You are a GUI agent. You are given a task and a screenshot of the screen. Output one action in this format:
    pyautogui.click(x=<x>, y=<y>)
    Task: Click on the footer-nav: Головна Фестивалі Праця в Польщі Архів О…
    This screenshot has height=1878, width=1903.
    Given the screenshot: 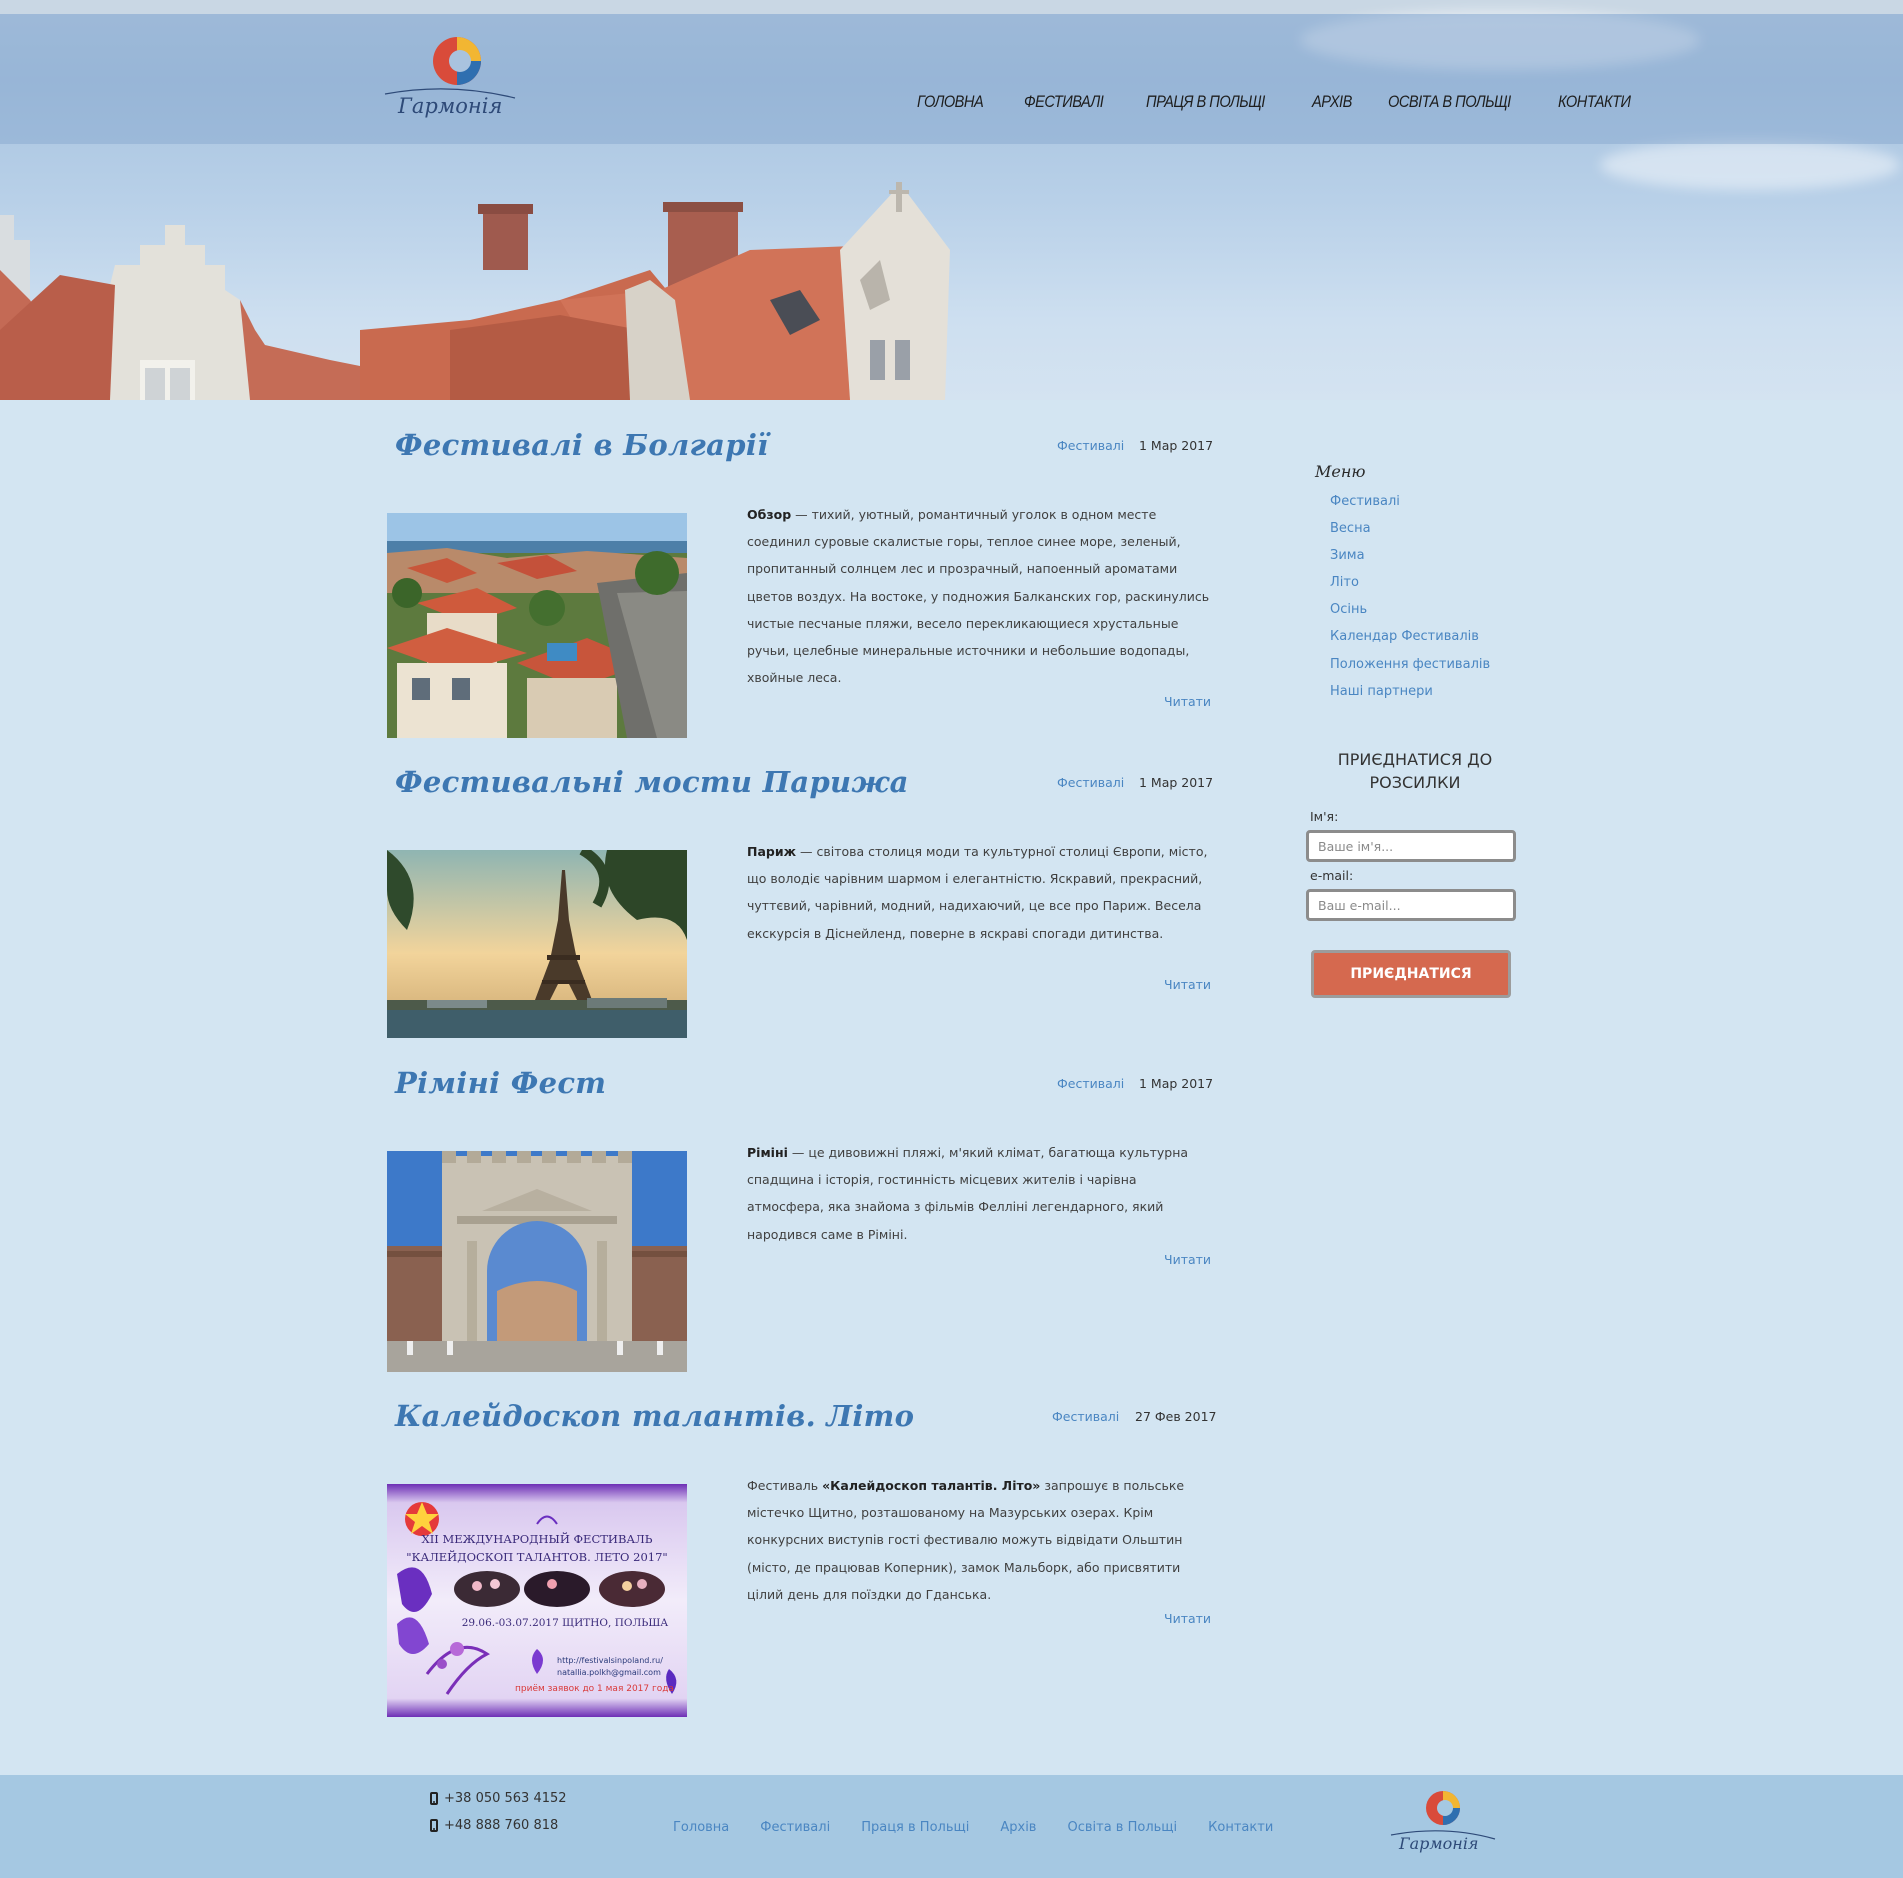 What is the action you would take?
    pyautogui.click(x=988, y=1827)
    